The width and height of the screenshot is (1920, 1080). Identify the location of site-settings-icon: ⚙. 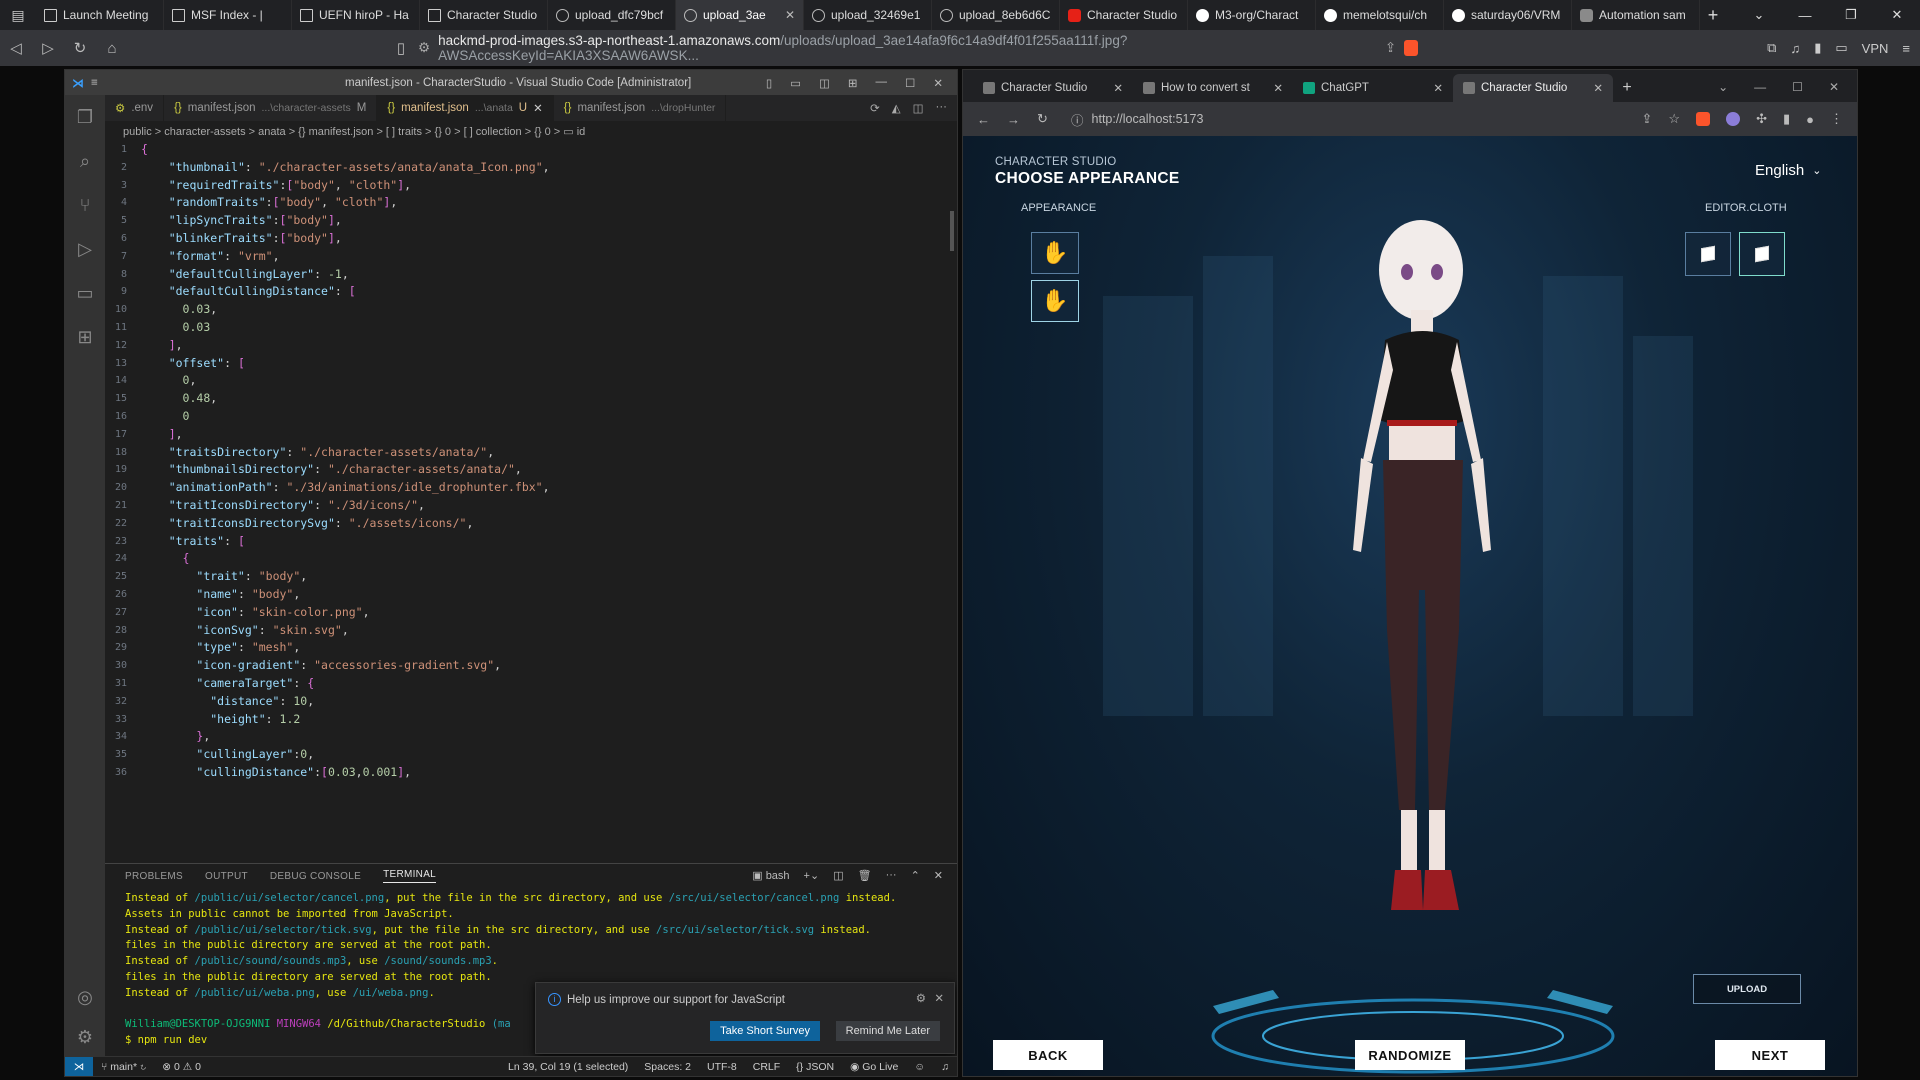
(424, 48).